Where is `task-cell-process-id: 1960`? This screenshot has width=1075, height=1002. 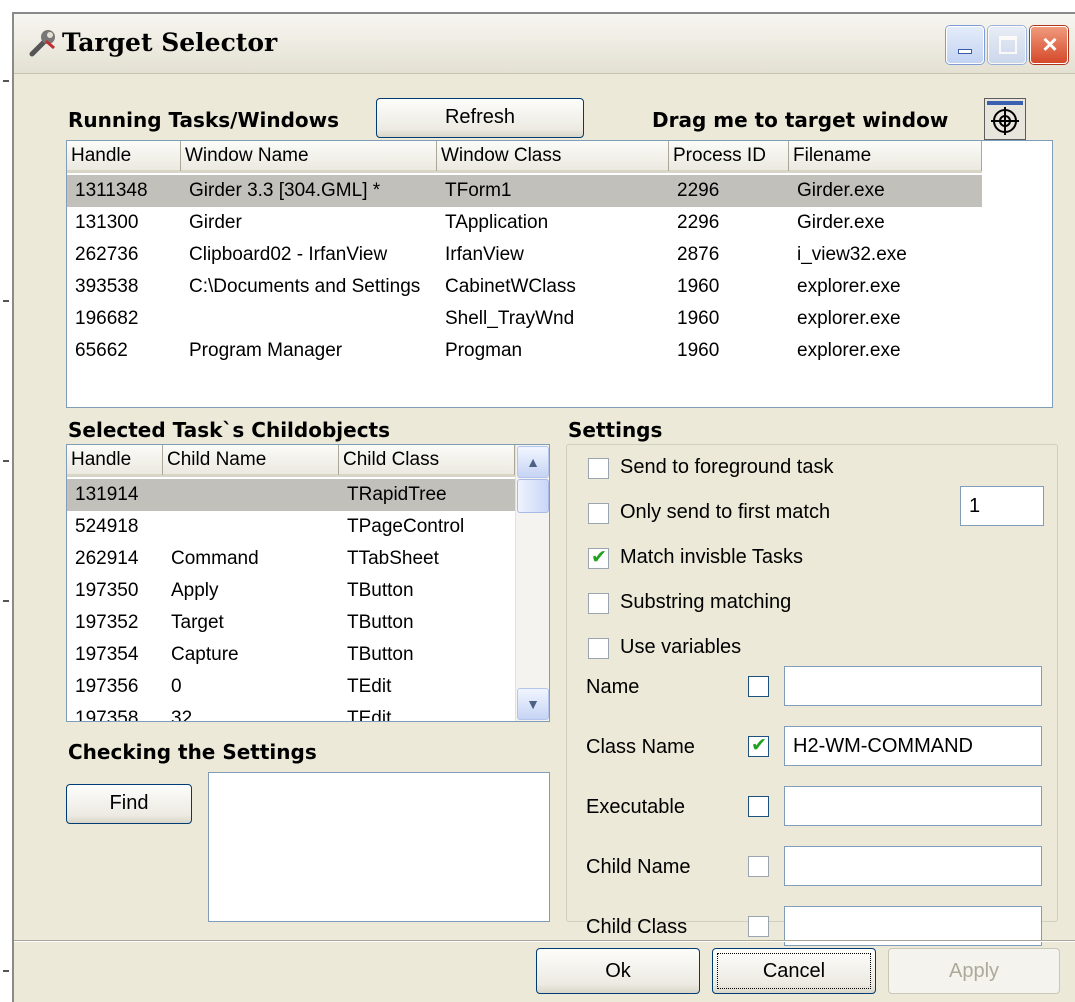 task-cell-process-id: 1960 is located at coordinates (698, 318).